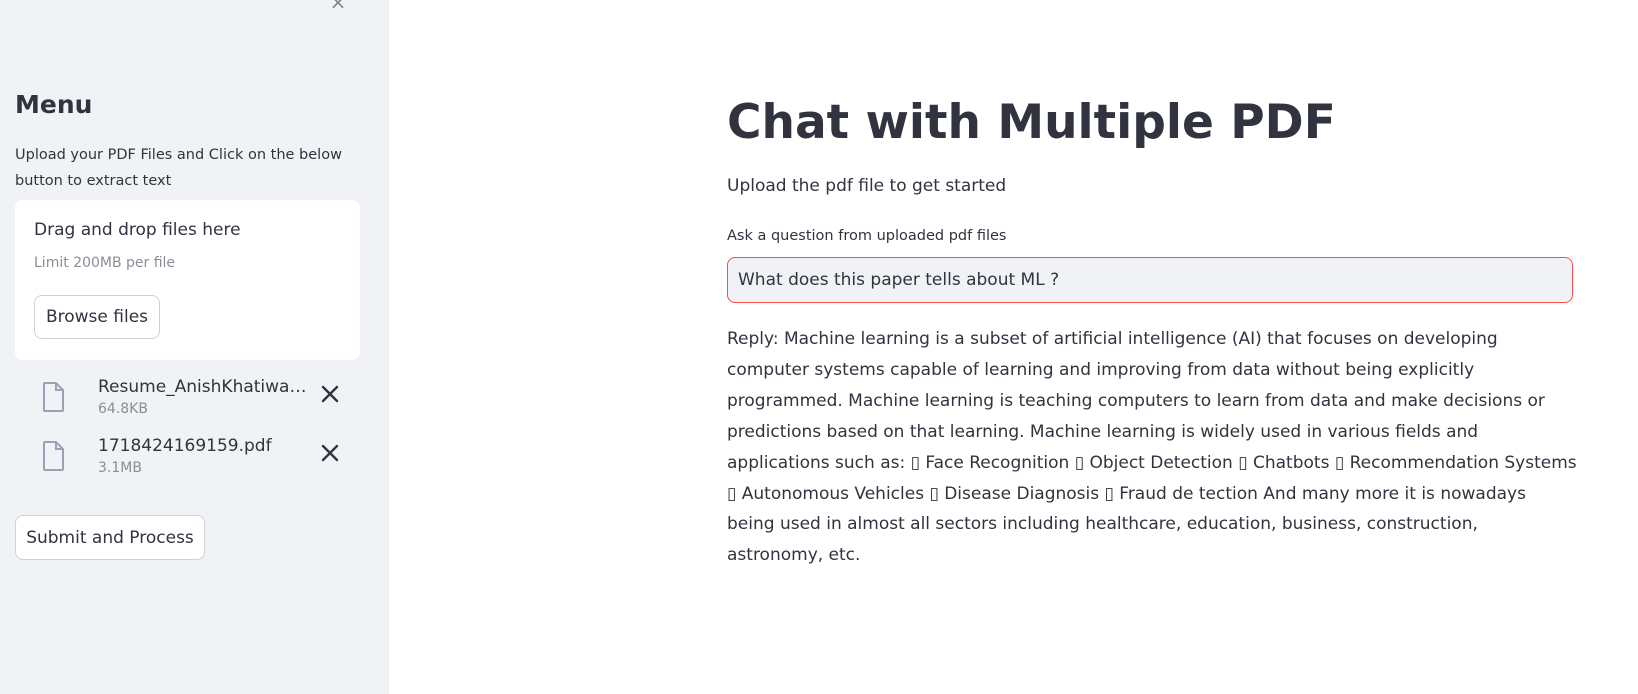 This screenshot has width=1638, height=694. What do you see at coordinates (120, 468) in the screenshot?
I see `file-size: 3.1MB` at bounding box center [120, 468].